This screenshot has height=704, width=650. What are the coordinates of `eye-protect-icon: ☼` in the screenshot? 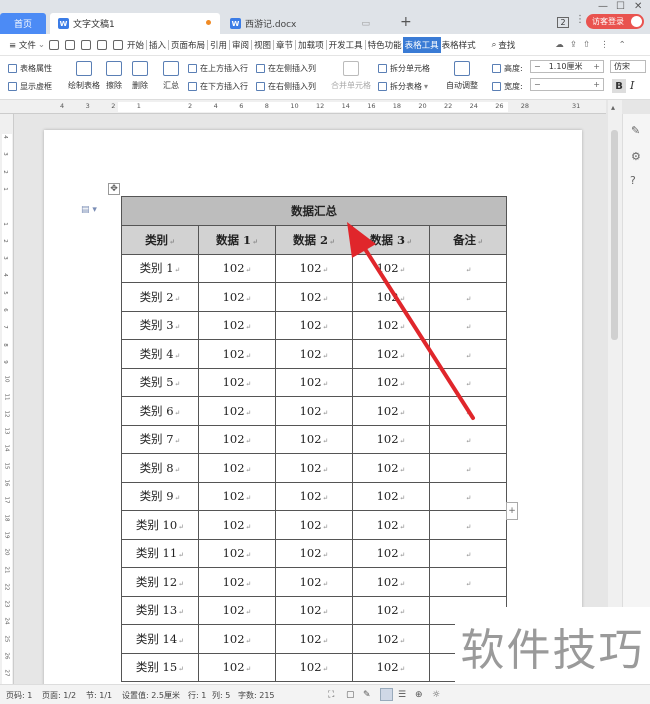 It's located at (436, 695).